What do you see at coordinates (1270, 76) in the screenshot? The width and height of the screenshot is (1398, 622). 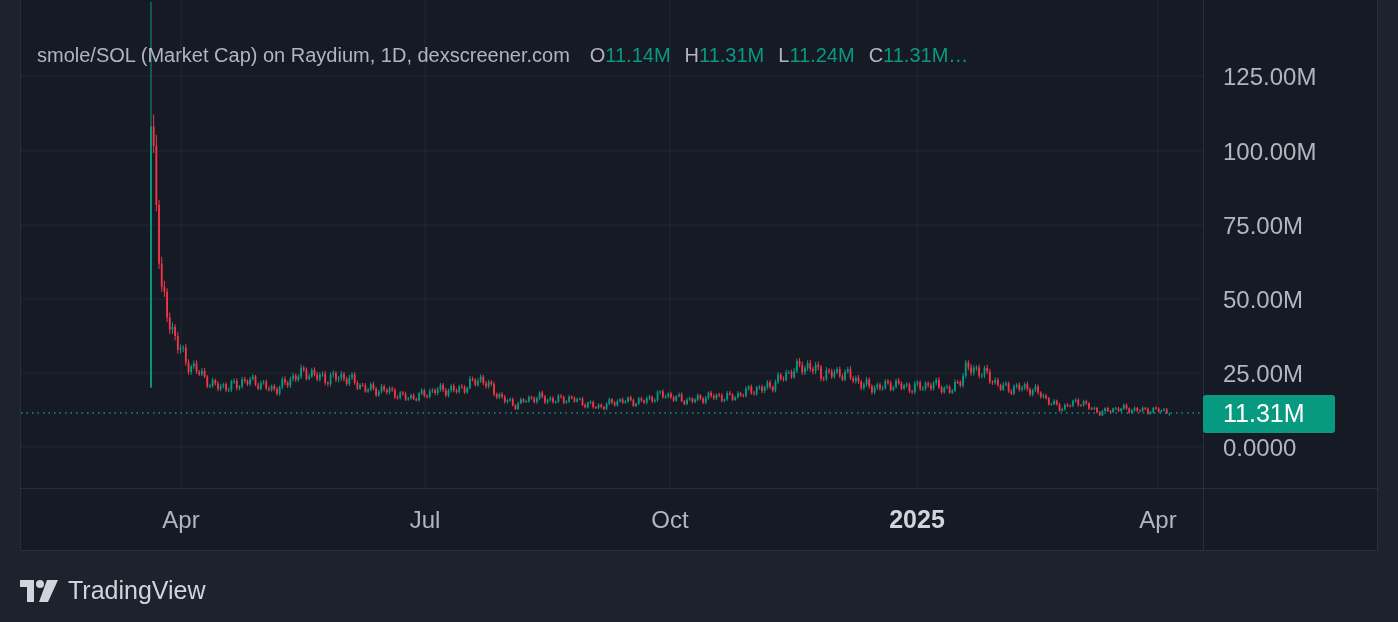 I see `price-label: 125.00M` at bounding box center [1270, 76].